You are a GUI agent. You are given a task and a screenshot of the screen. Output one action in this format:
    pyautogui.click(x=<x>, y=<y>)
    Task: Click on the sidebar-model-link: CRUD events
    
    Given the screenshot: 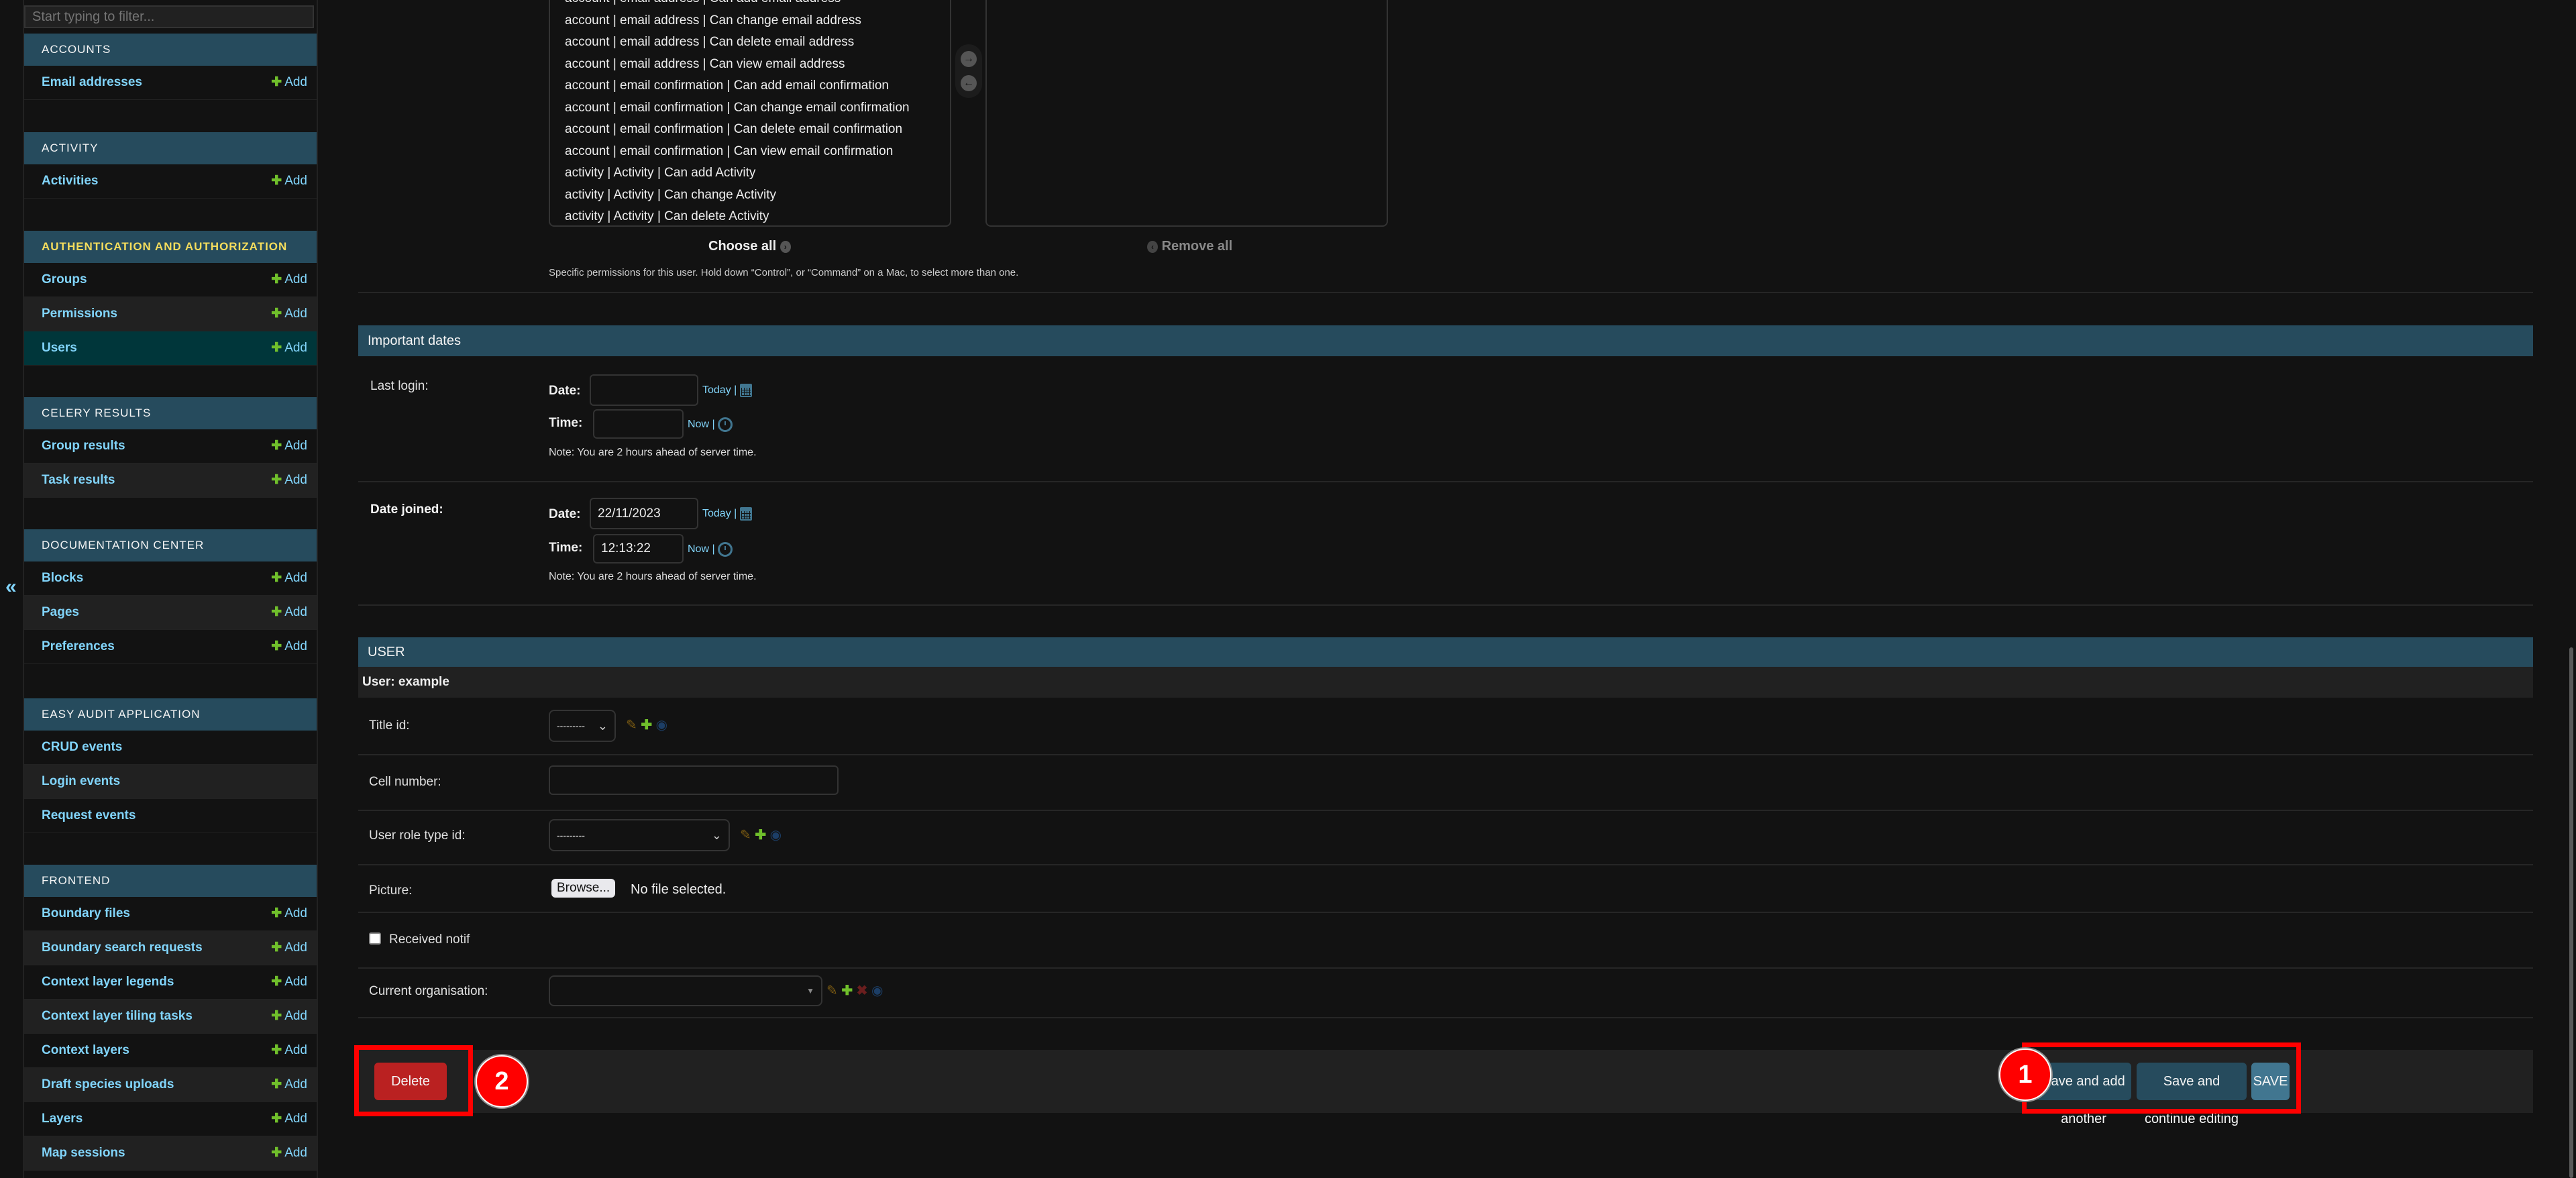 What is the action you would take?
    pyautogui.click(x=82, y=747)
    